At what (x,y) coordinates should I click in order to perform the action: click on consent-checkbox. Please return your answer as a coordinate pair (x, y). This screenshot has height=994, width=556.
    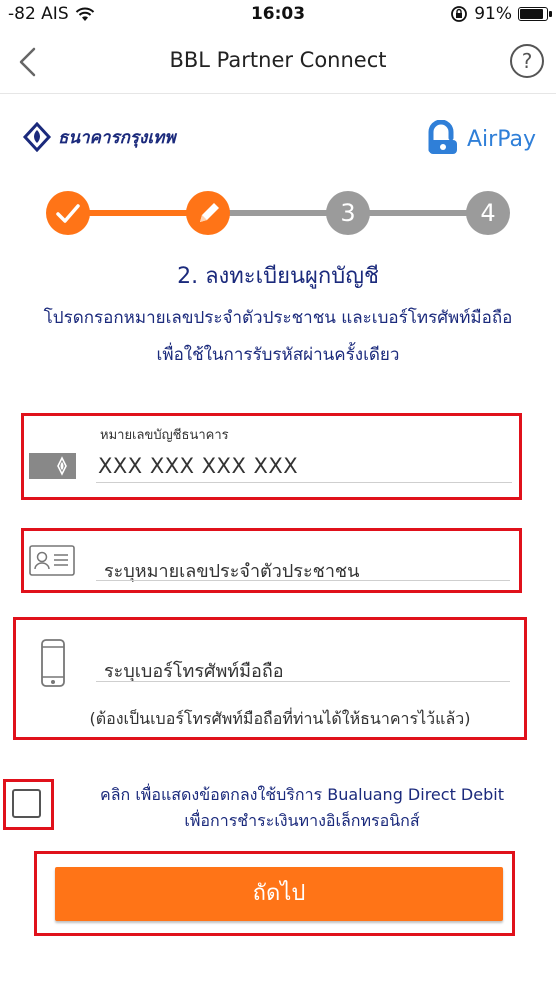
    Looking at the image, I should click on (26, 803).